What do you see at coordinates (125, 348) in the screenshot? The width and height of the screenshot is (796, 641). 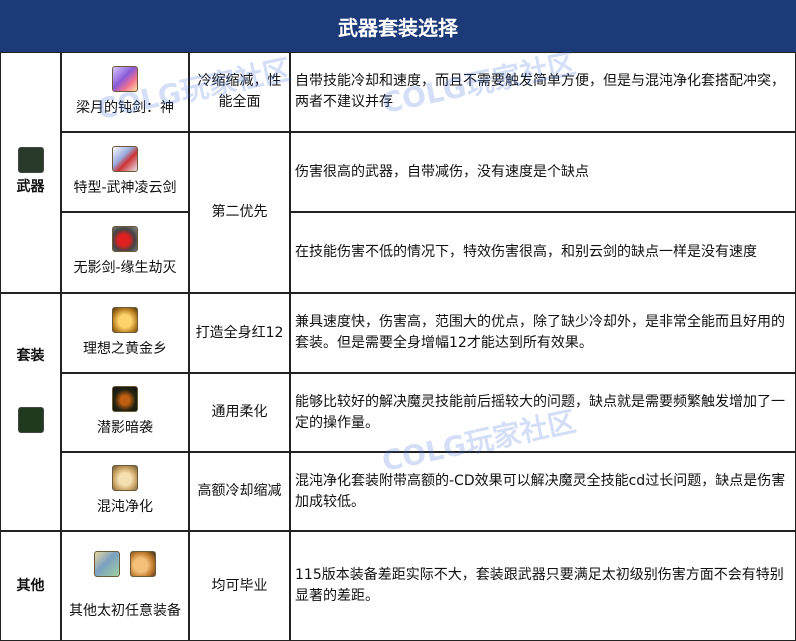 I see `item-name: 理想之黄金乡` at bounding box center [125, 348].